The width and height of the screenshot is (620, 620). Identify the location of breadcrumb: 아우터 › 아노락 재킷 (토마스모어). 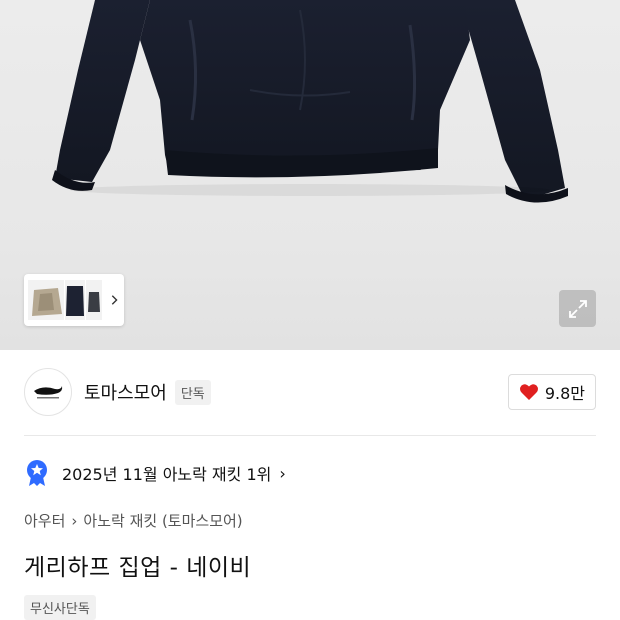
(133, 520).